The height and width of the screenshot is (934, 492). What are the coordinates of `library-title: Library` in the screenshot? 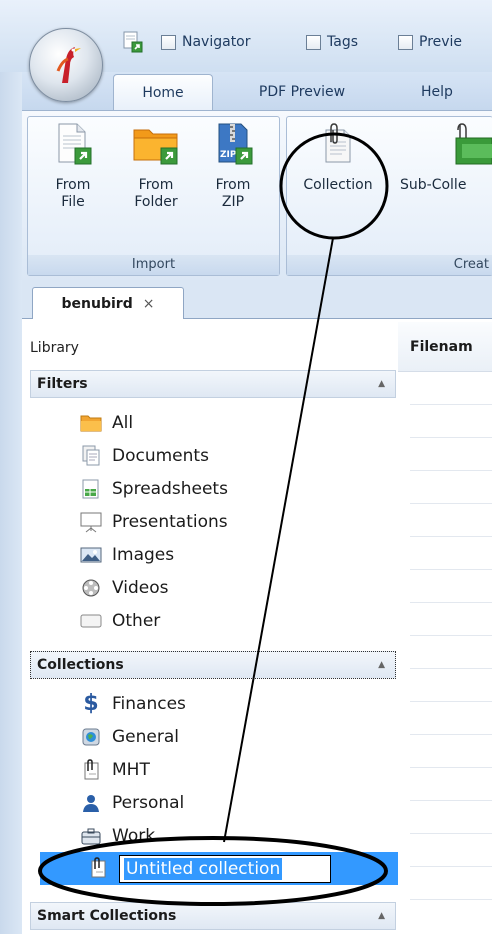 It's located at (54, 348).